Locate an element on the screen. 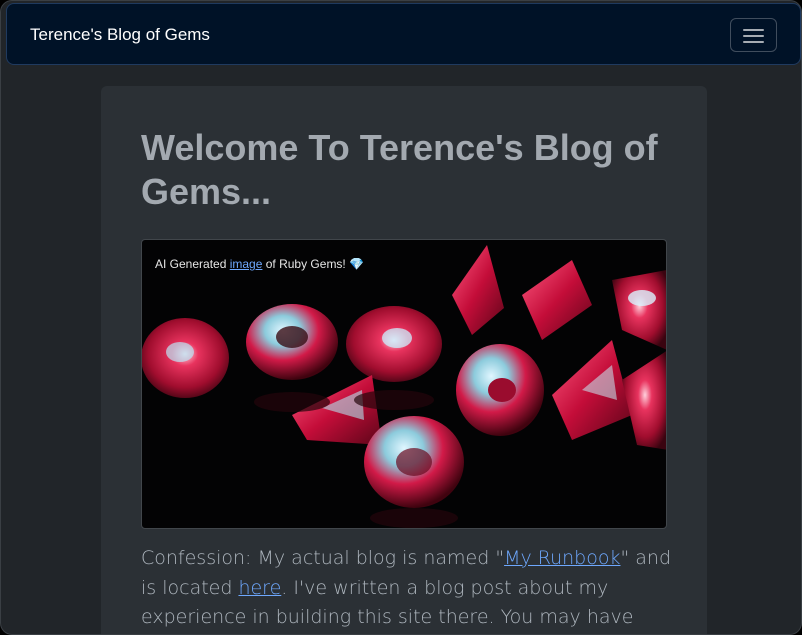 Image resolution: width=802 pixels, height=635 pixels. navbar-brand: Terence's Blog of Gems is located at coordinates (120, 35).